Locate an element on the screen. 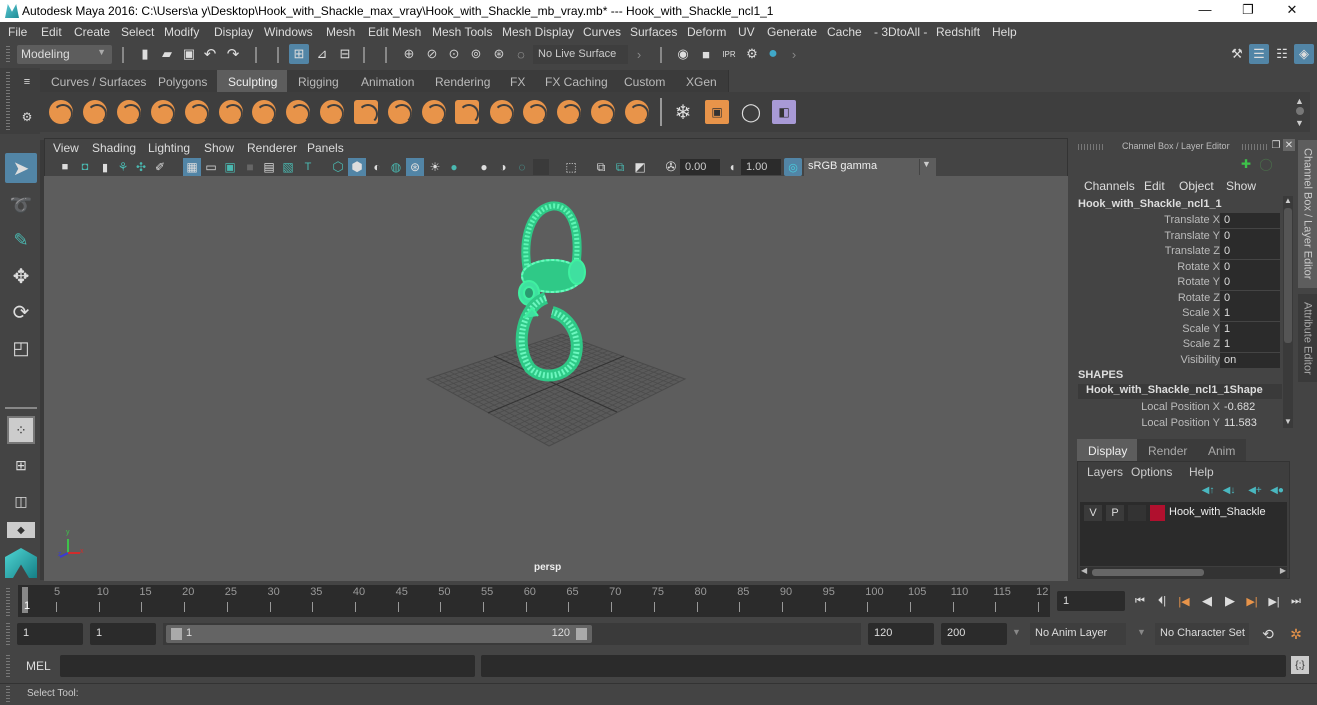  current-frame-field: 1 is located at coordinates (1091, 601).